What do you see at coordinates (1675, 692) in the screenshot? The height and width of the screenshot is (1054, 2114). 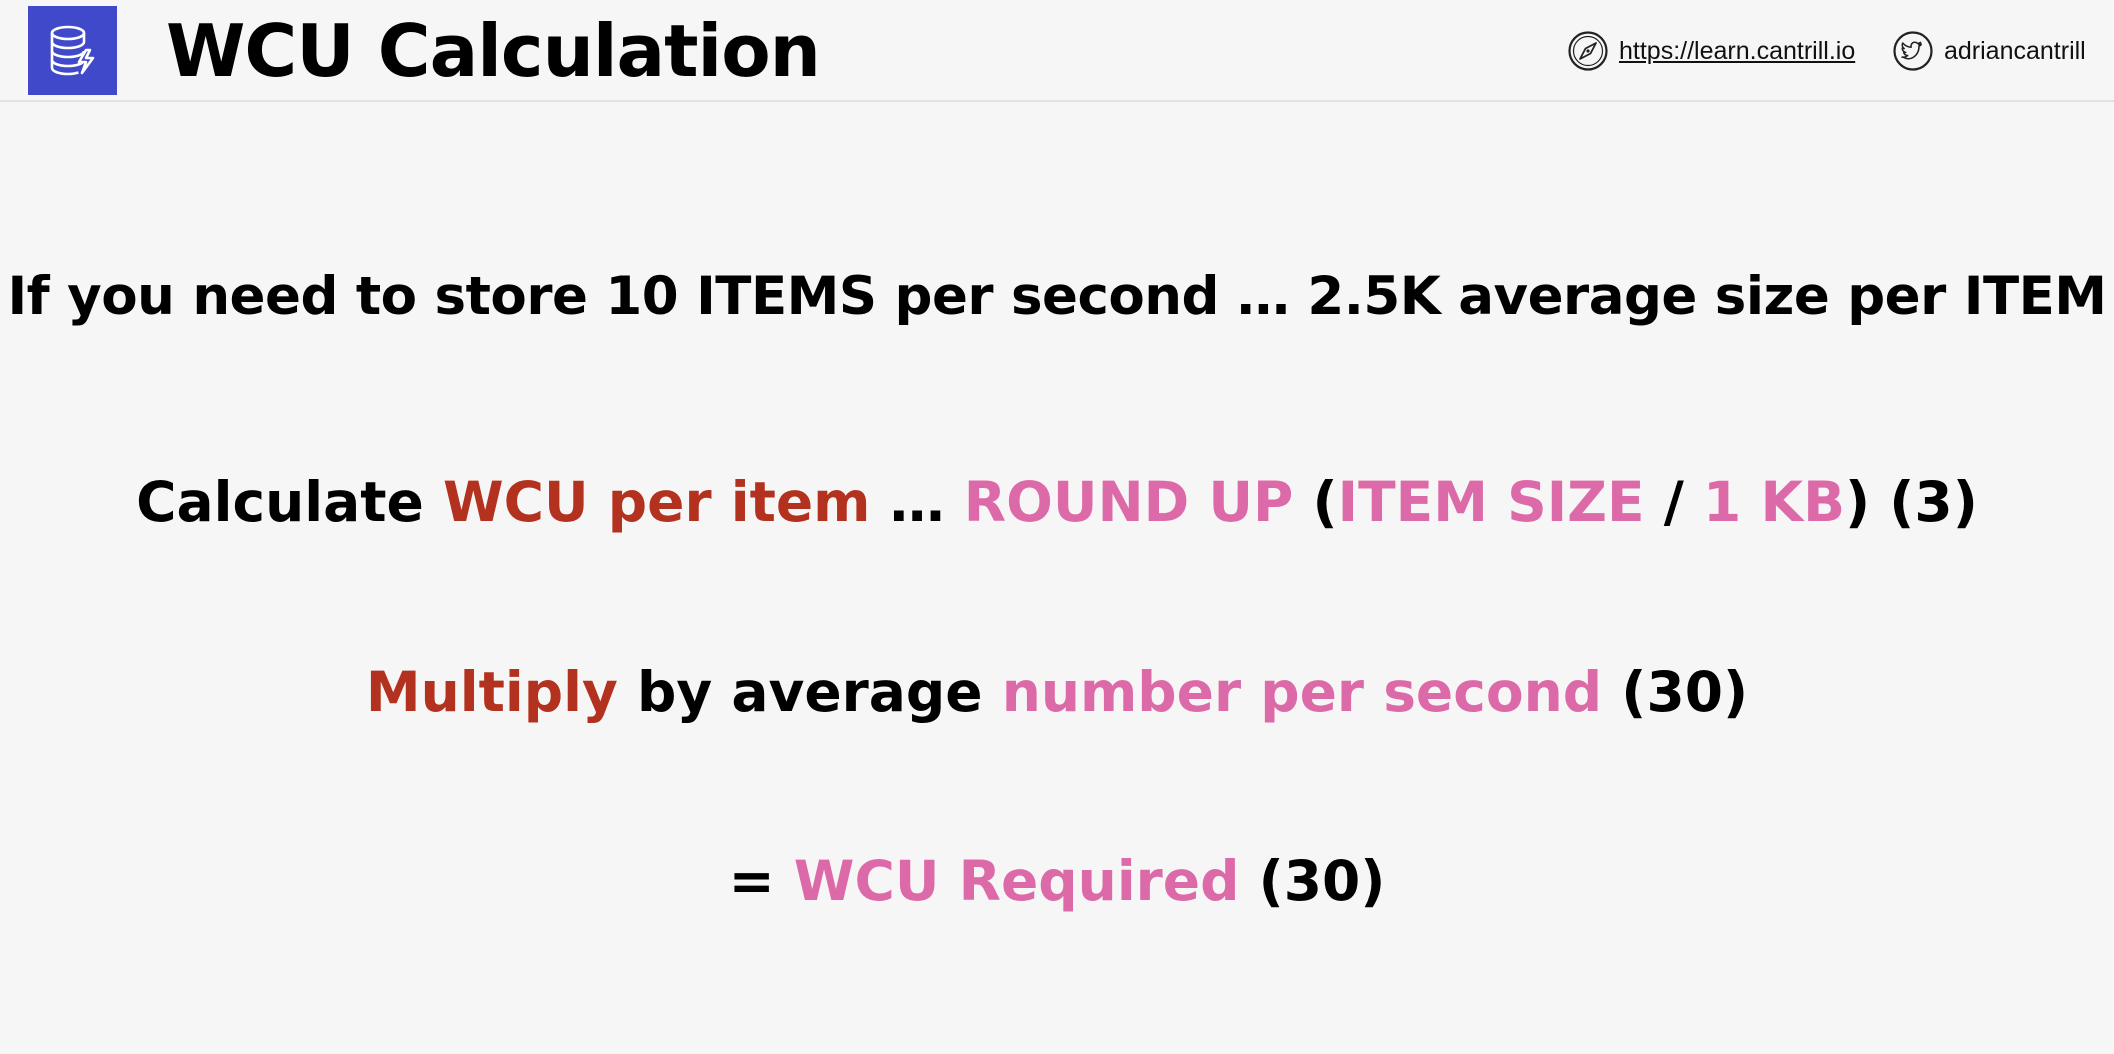 I see `multiply-result: (30)` at bounding box center [1675, 692].